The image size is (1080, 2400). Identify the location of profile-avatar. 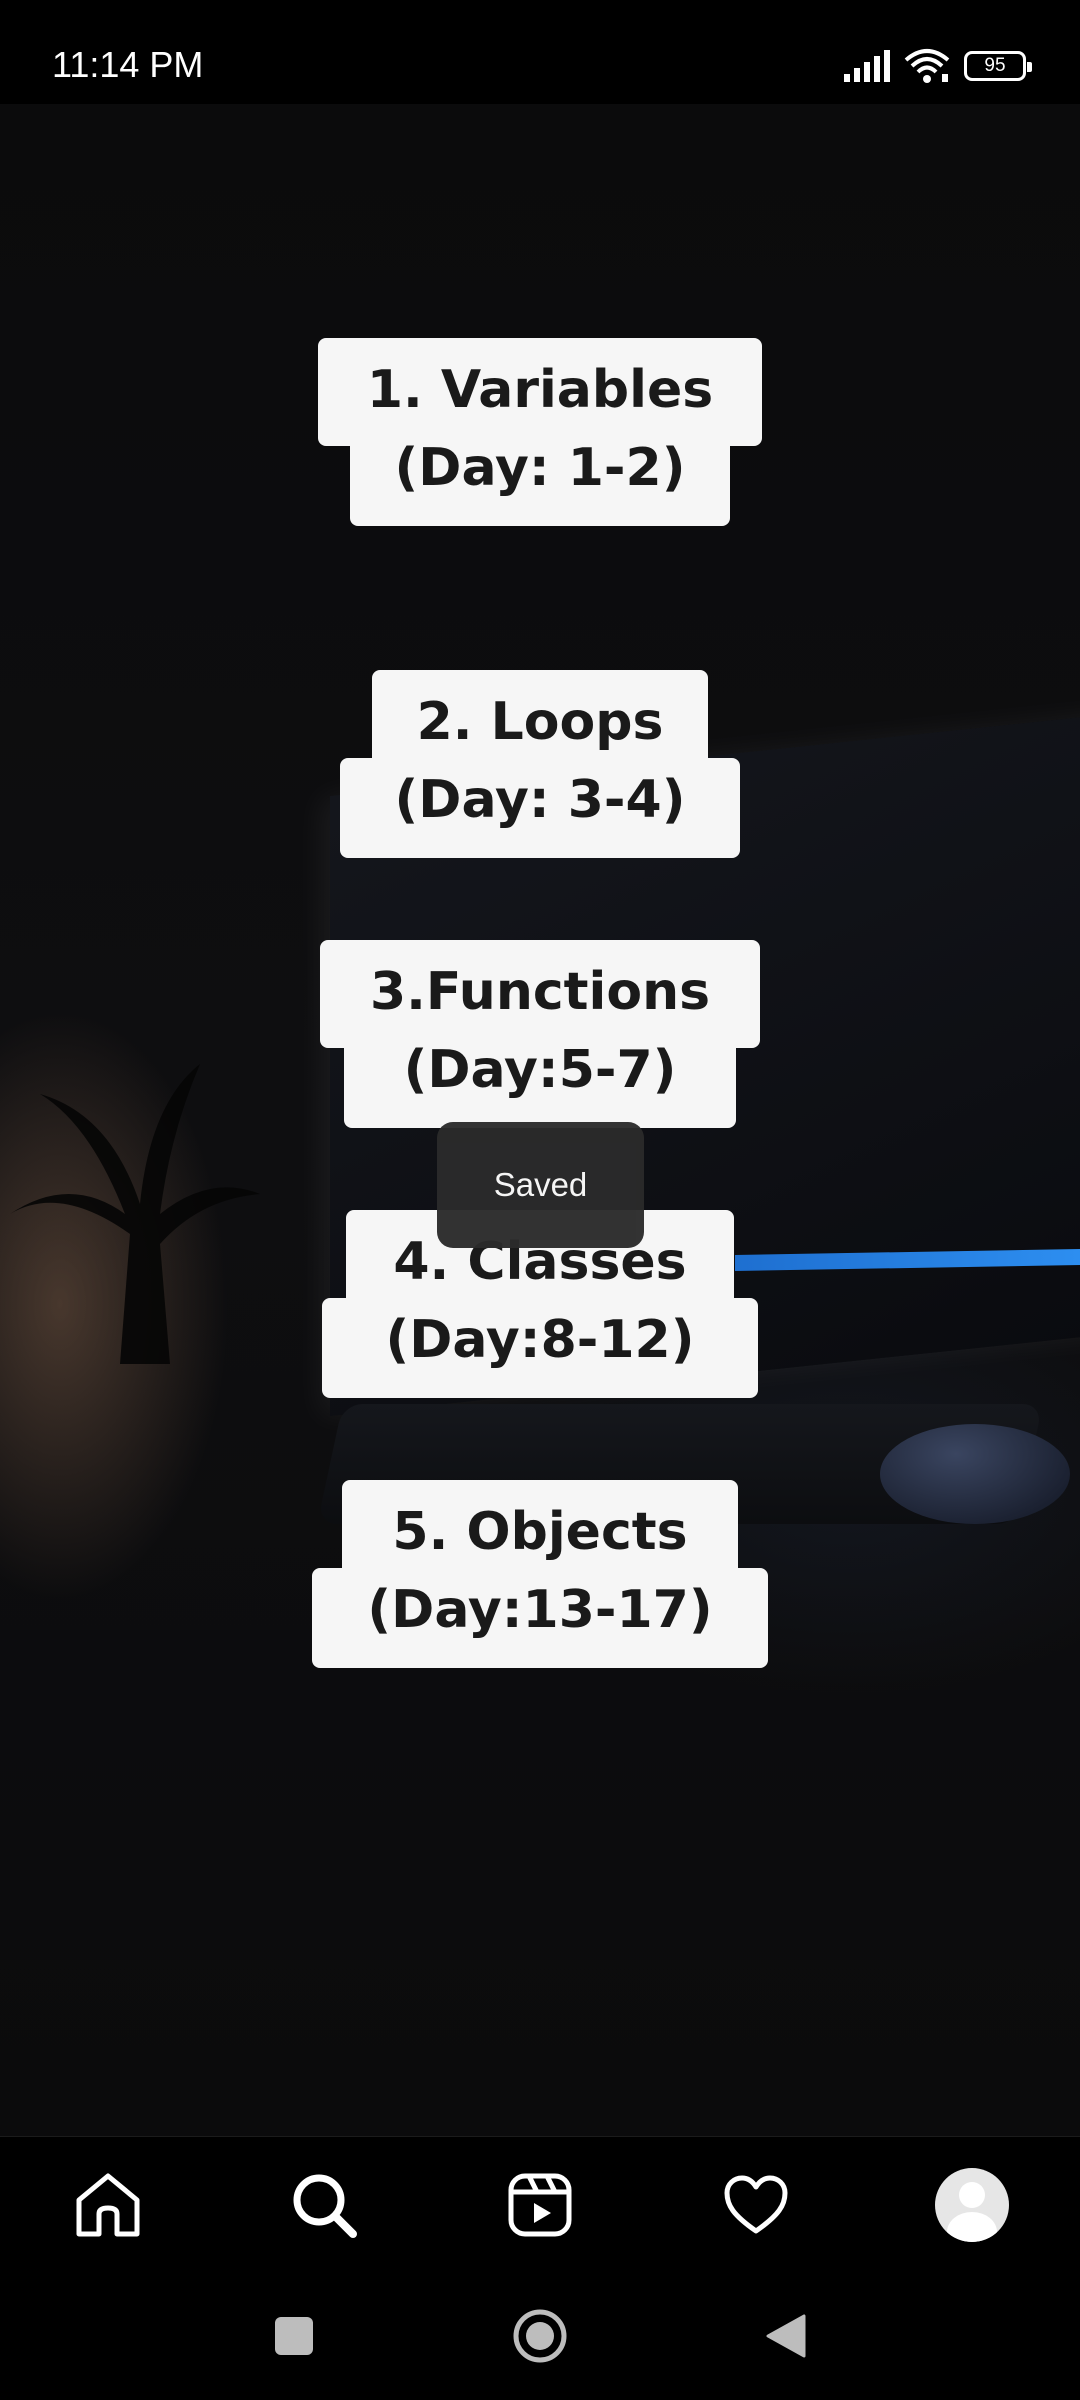
(972, 2205).